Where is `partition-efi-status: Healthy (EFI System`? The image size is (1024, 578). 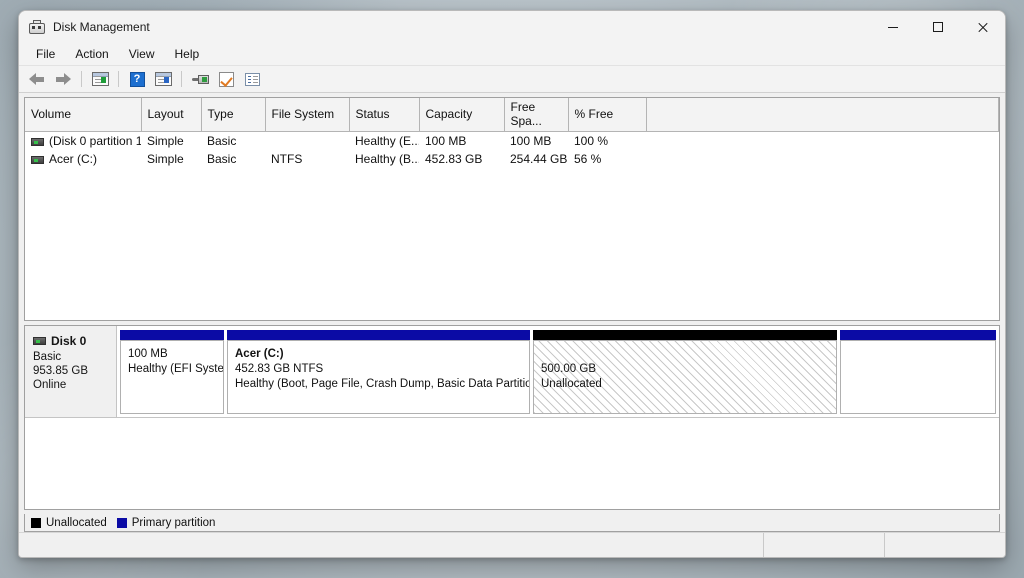 partition-efi-status: Healthy (EFI System is located at coordinates (176, 369).